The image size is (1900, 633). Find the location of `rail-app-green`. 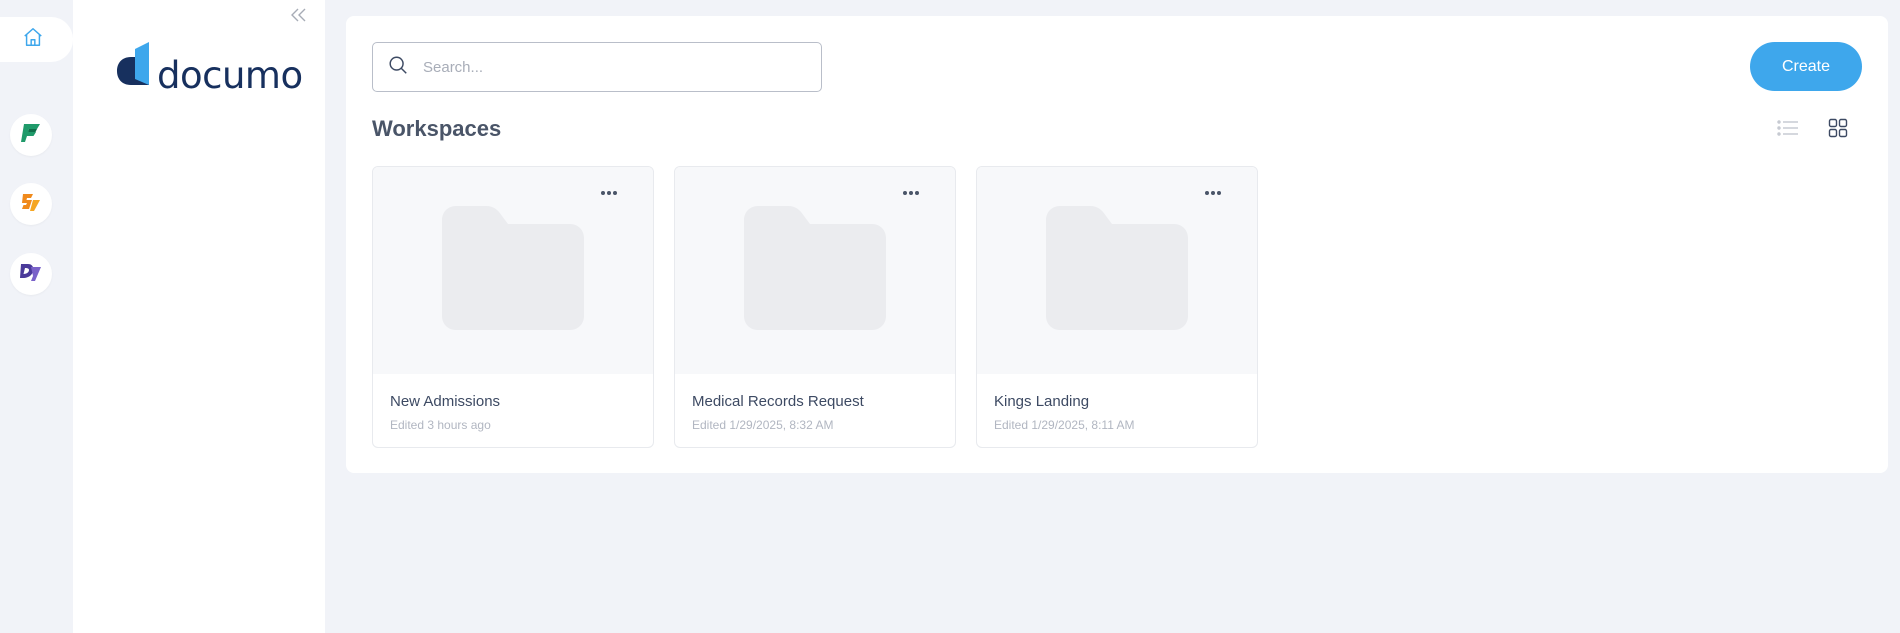

rail-app-green is located at coordinates (31, 135).